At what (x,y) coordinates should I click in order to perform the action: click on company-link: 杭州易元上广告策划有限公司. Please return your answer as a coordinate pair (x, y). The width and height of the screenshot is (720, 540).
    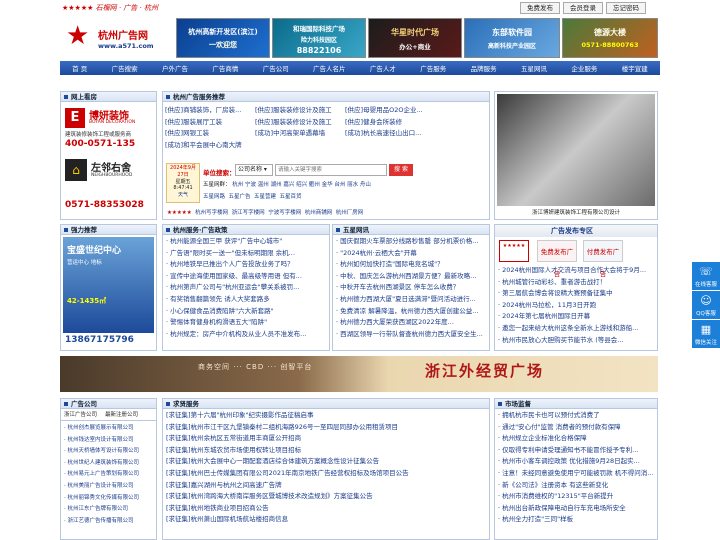
    Looking at the image, I should click on (104, 474).